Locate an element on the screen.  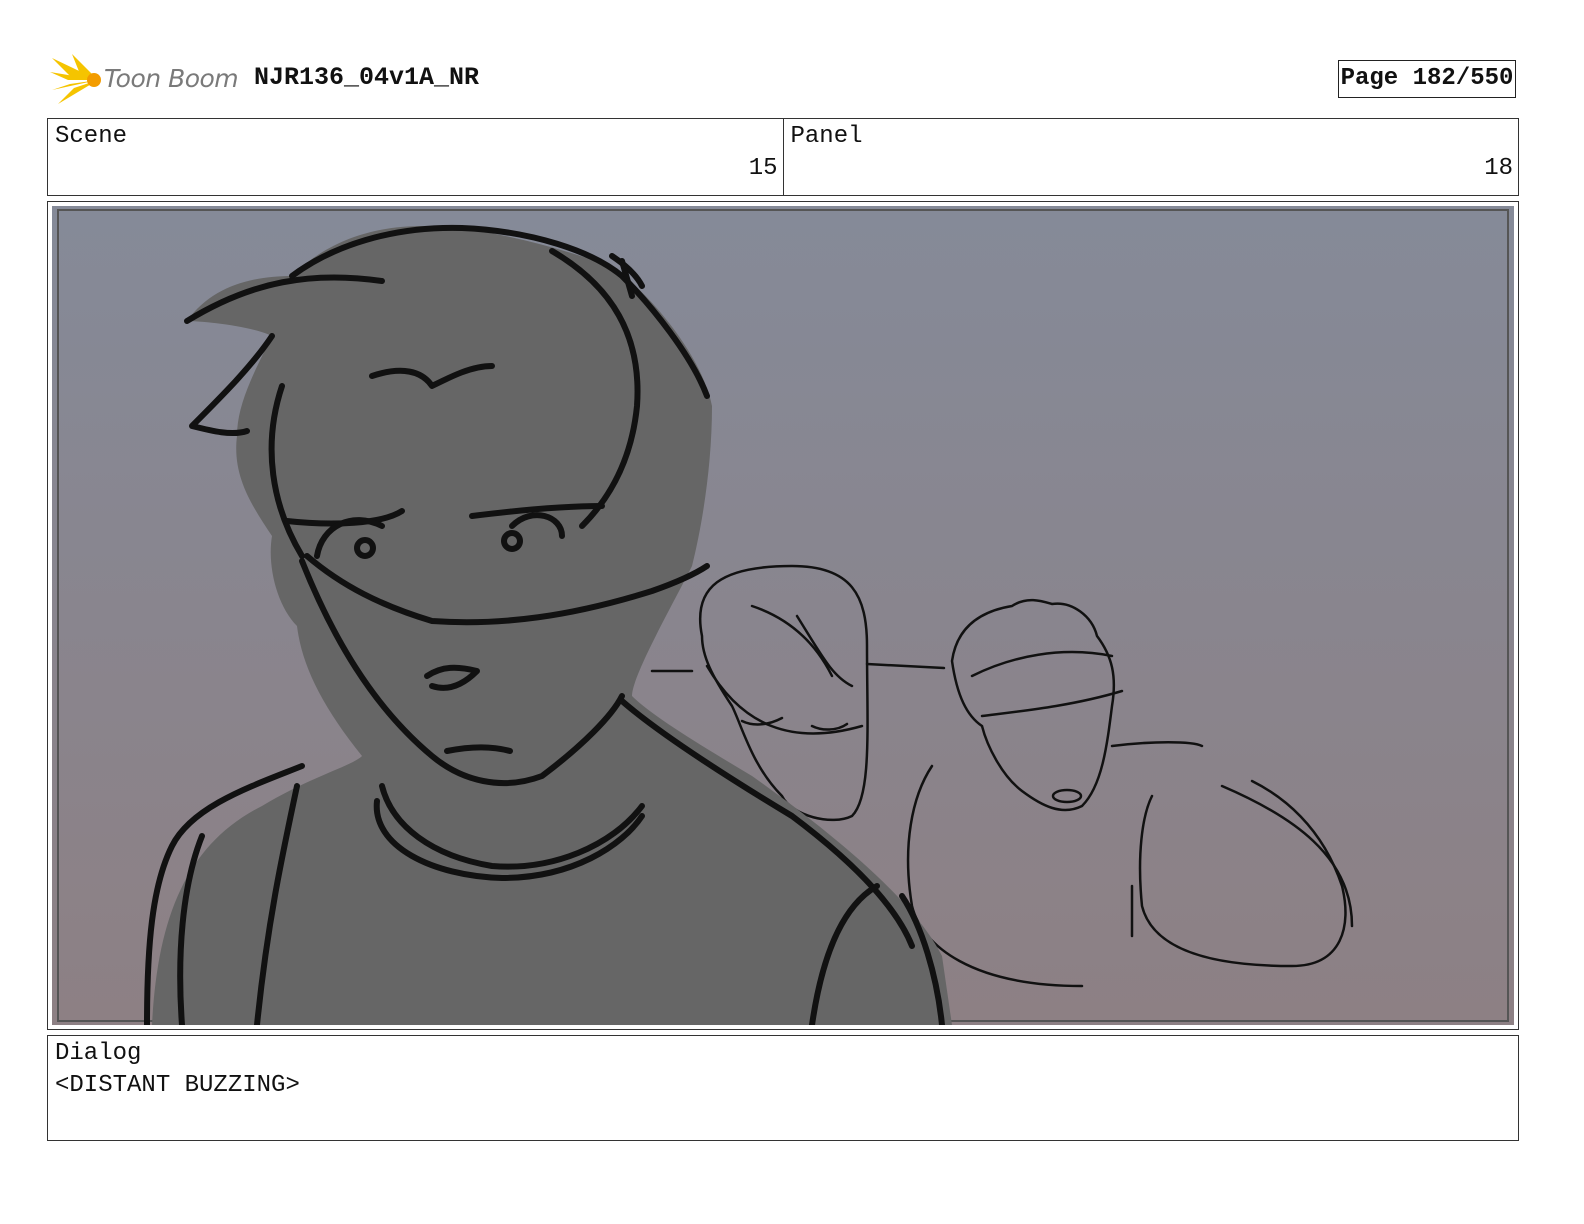
scene-label: Scene is located at coordinates (91, 136).